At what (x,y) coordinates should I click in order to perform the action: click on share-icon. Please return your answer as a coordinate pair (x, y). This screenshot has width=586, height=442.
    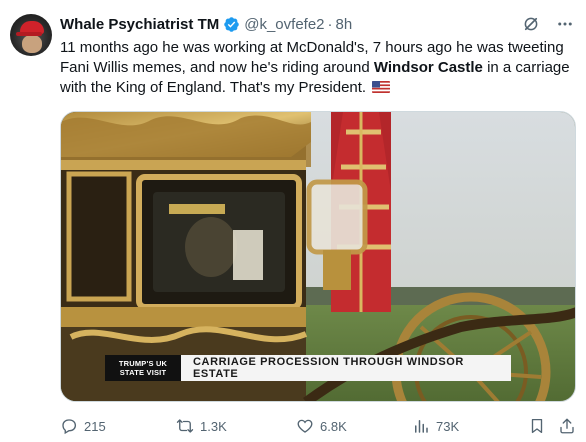
    Looking at the image, I should click on (567, 426).